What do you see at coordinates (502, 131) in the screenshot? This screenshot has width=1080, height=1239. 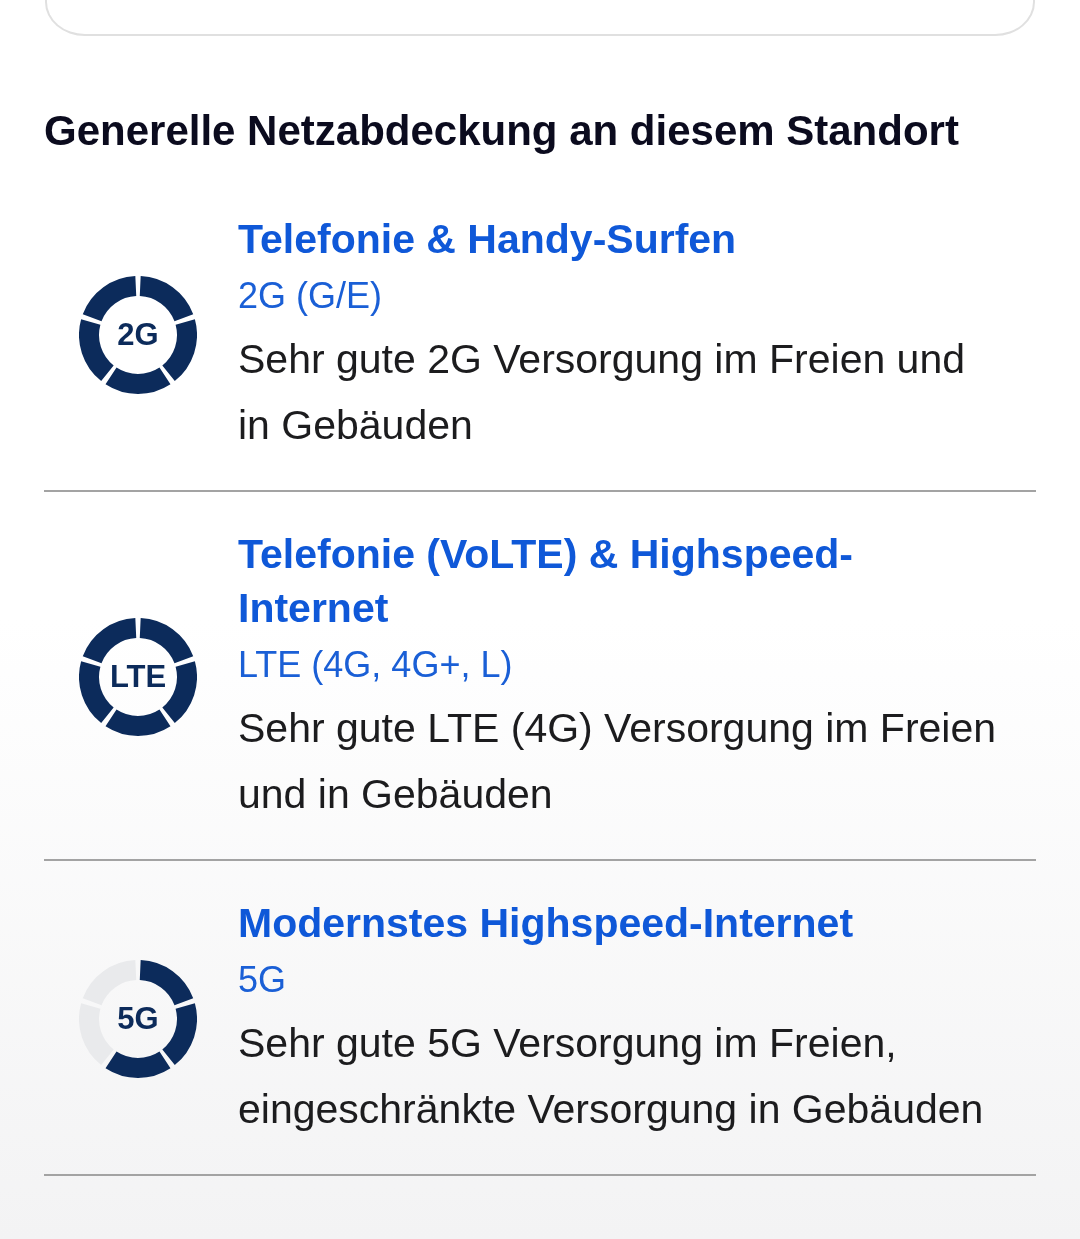 I see `section-heading: Generelle Netzabdeckung an diesem Standort` at bounding box center [502, 131].